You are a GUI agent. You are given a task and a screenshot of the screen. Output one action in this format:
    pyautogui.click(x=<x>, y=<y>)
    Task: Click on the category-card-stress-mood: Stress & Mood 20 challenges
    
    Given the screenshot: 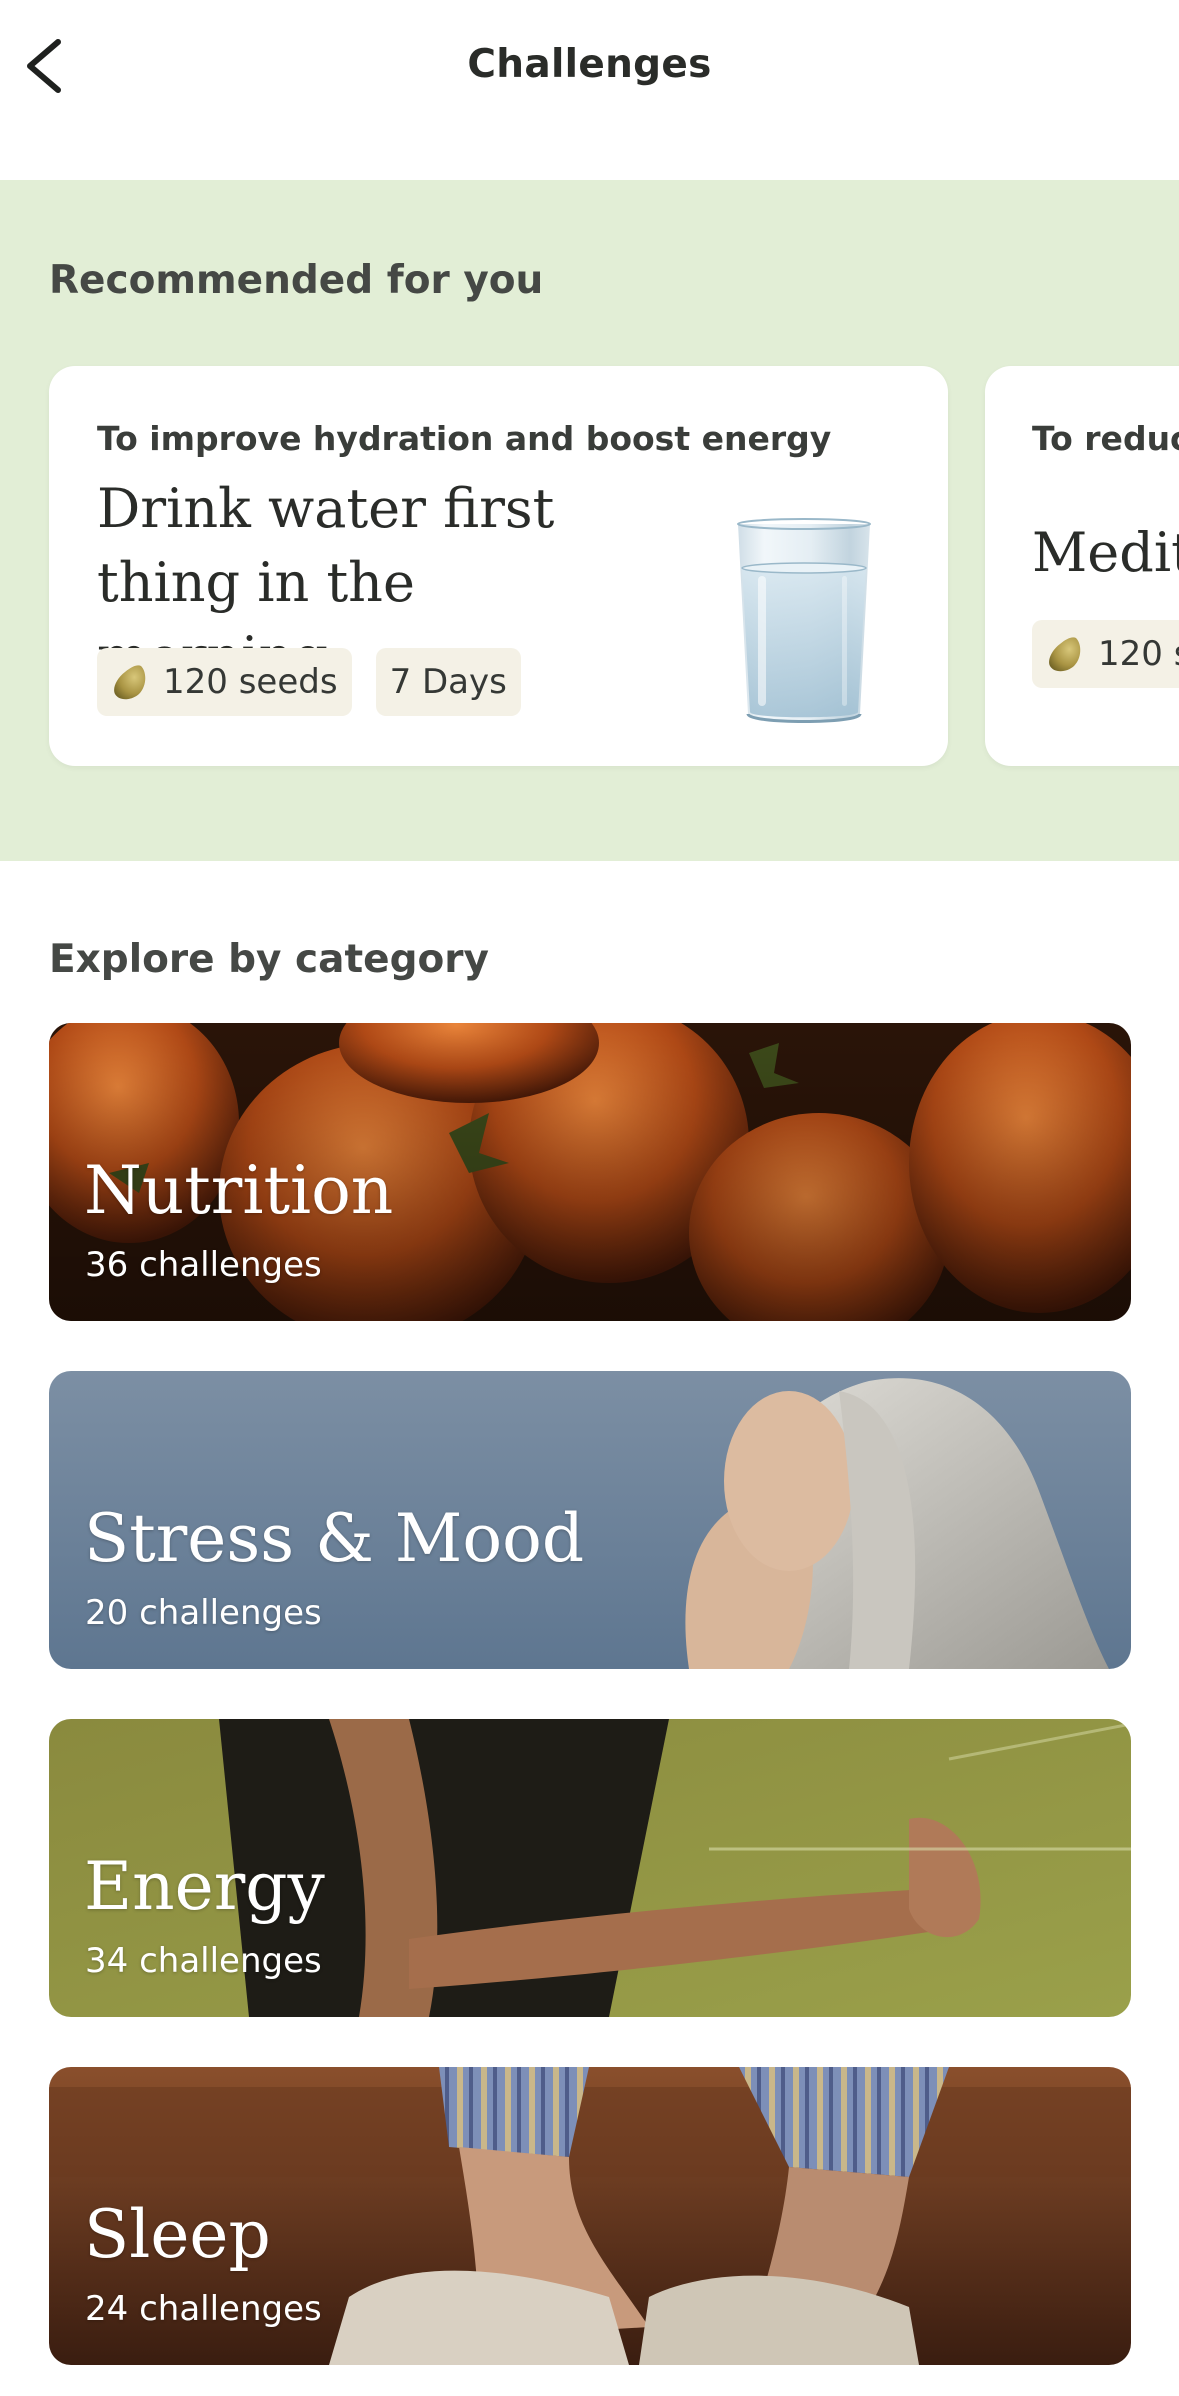 What is the action you would take?
    pyautogui.click(x=590, y=1520)
    